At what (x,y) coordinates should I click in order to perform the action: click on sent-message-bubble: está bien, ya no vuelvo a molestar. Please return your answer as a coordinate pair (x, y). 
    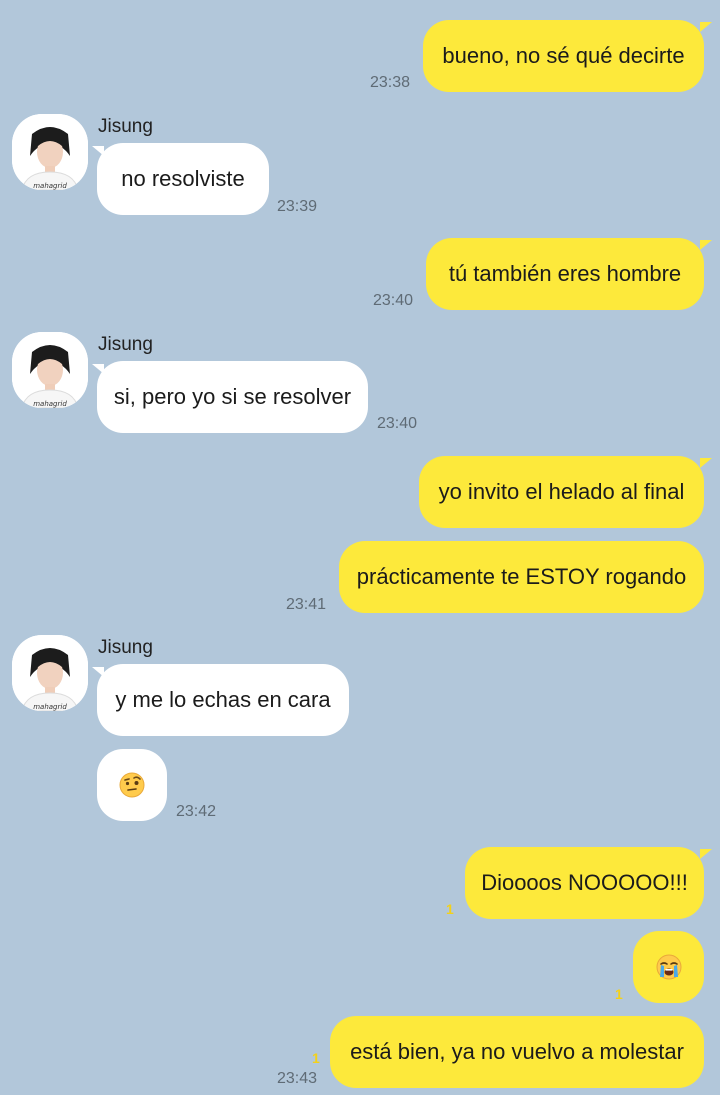
    Looking at the image, I should click on (517, 1052).